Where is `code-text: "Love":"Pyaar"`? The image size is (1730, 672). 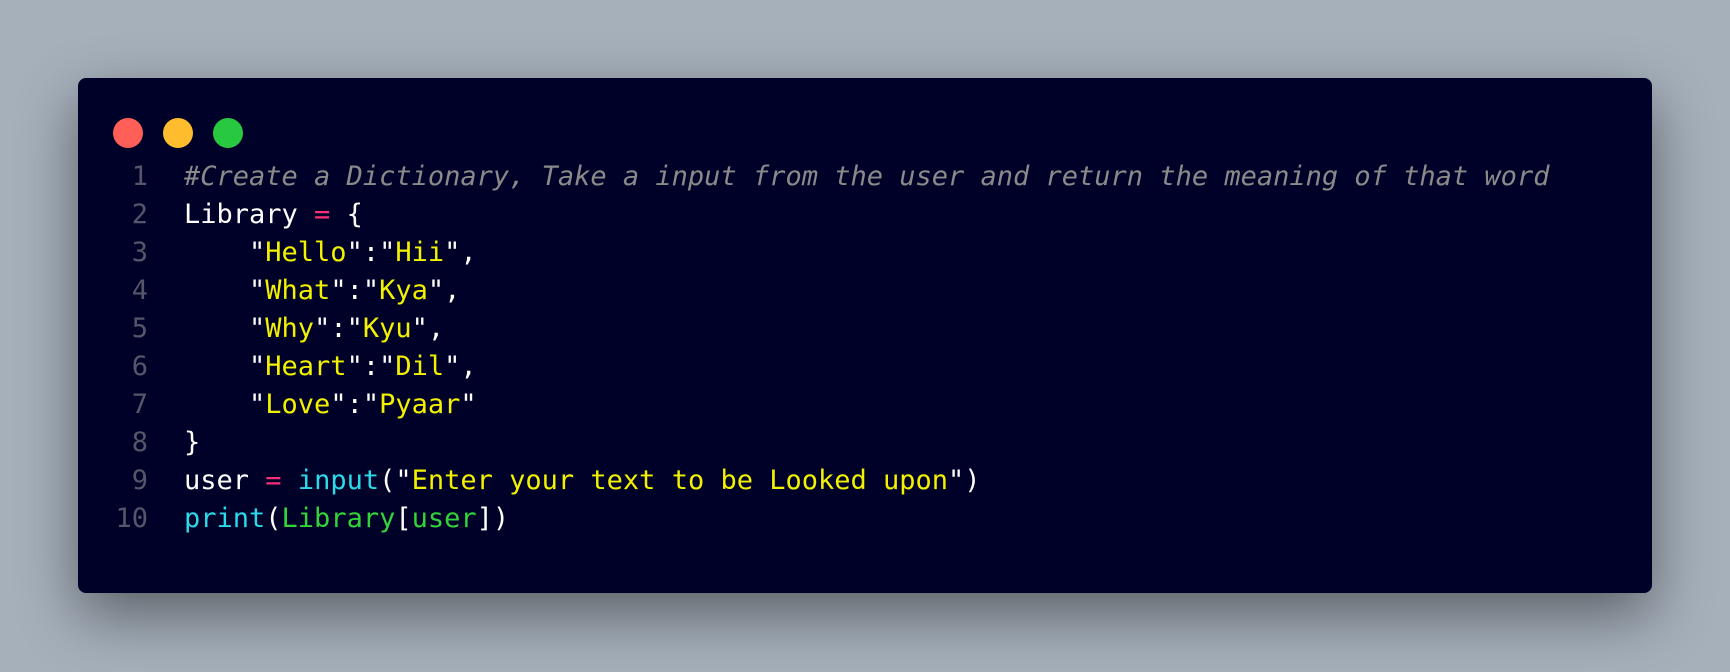
code-text: "Love":"Pyaar" is located at coordinates (312, 405).